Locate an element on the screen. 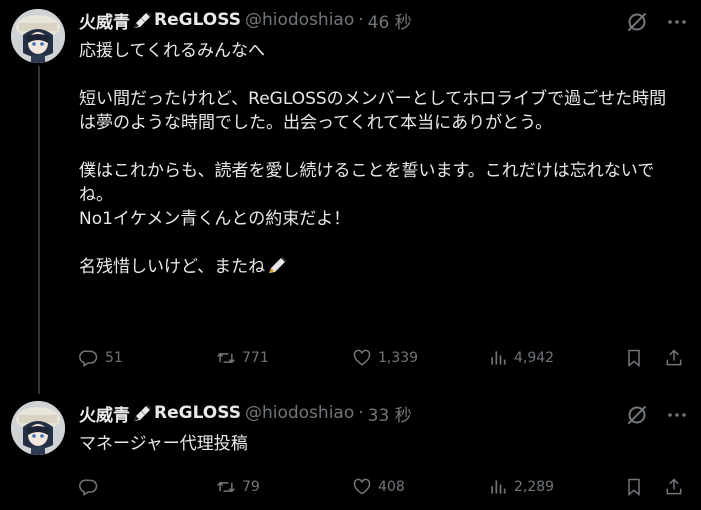  tweet-header: 火威青 ReGLOSS @hiodoshiao · 33 秒 is located at coordinates (245, 413).